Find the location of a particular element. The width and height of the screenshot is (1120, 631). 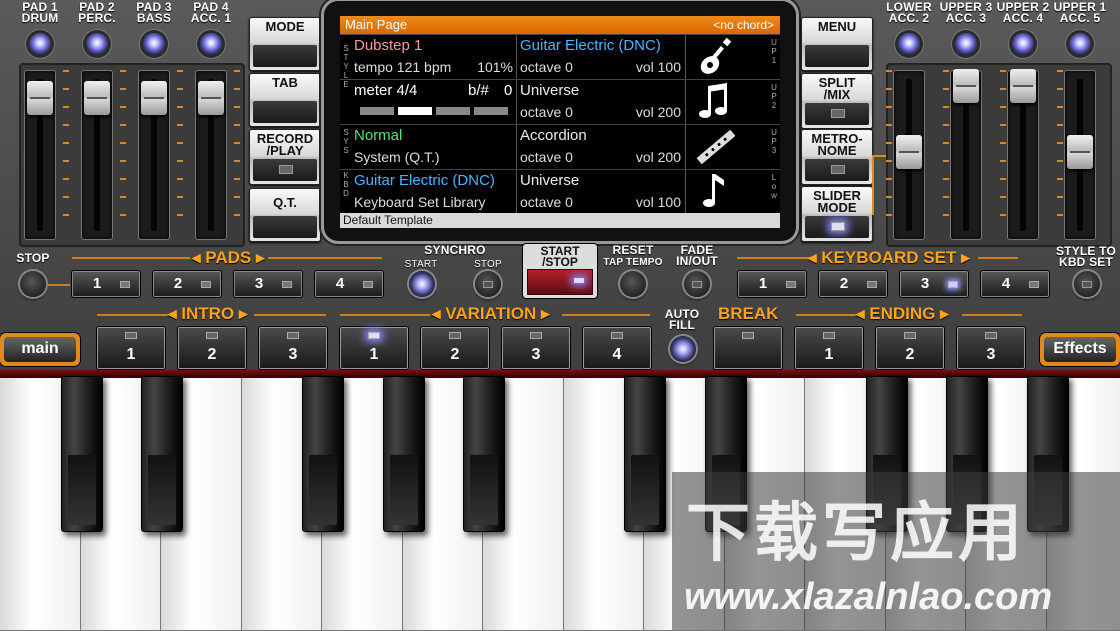

variation-button-3: 3 is located at coordinates (536, 348).